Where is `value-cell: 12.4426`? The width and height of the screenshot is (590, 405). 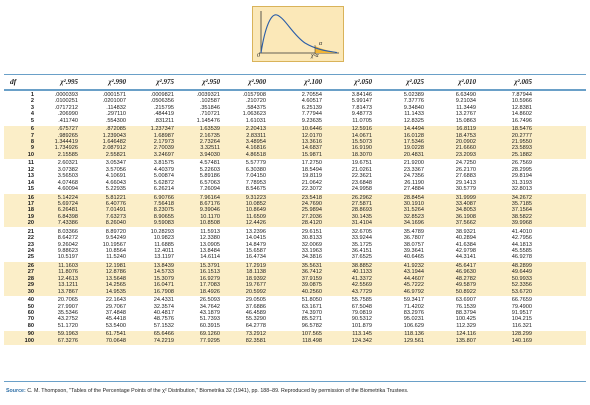 value-cell: 12.4426 is located at coordinates (255, 223).